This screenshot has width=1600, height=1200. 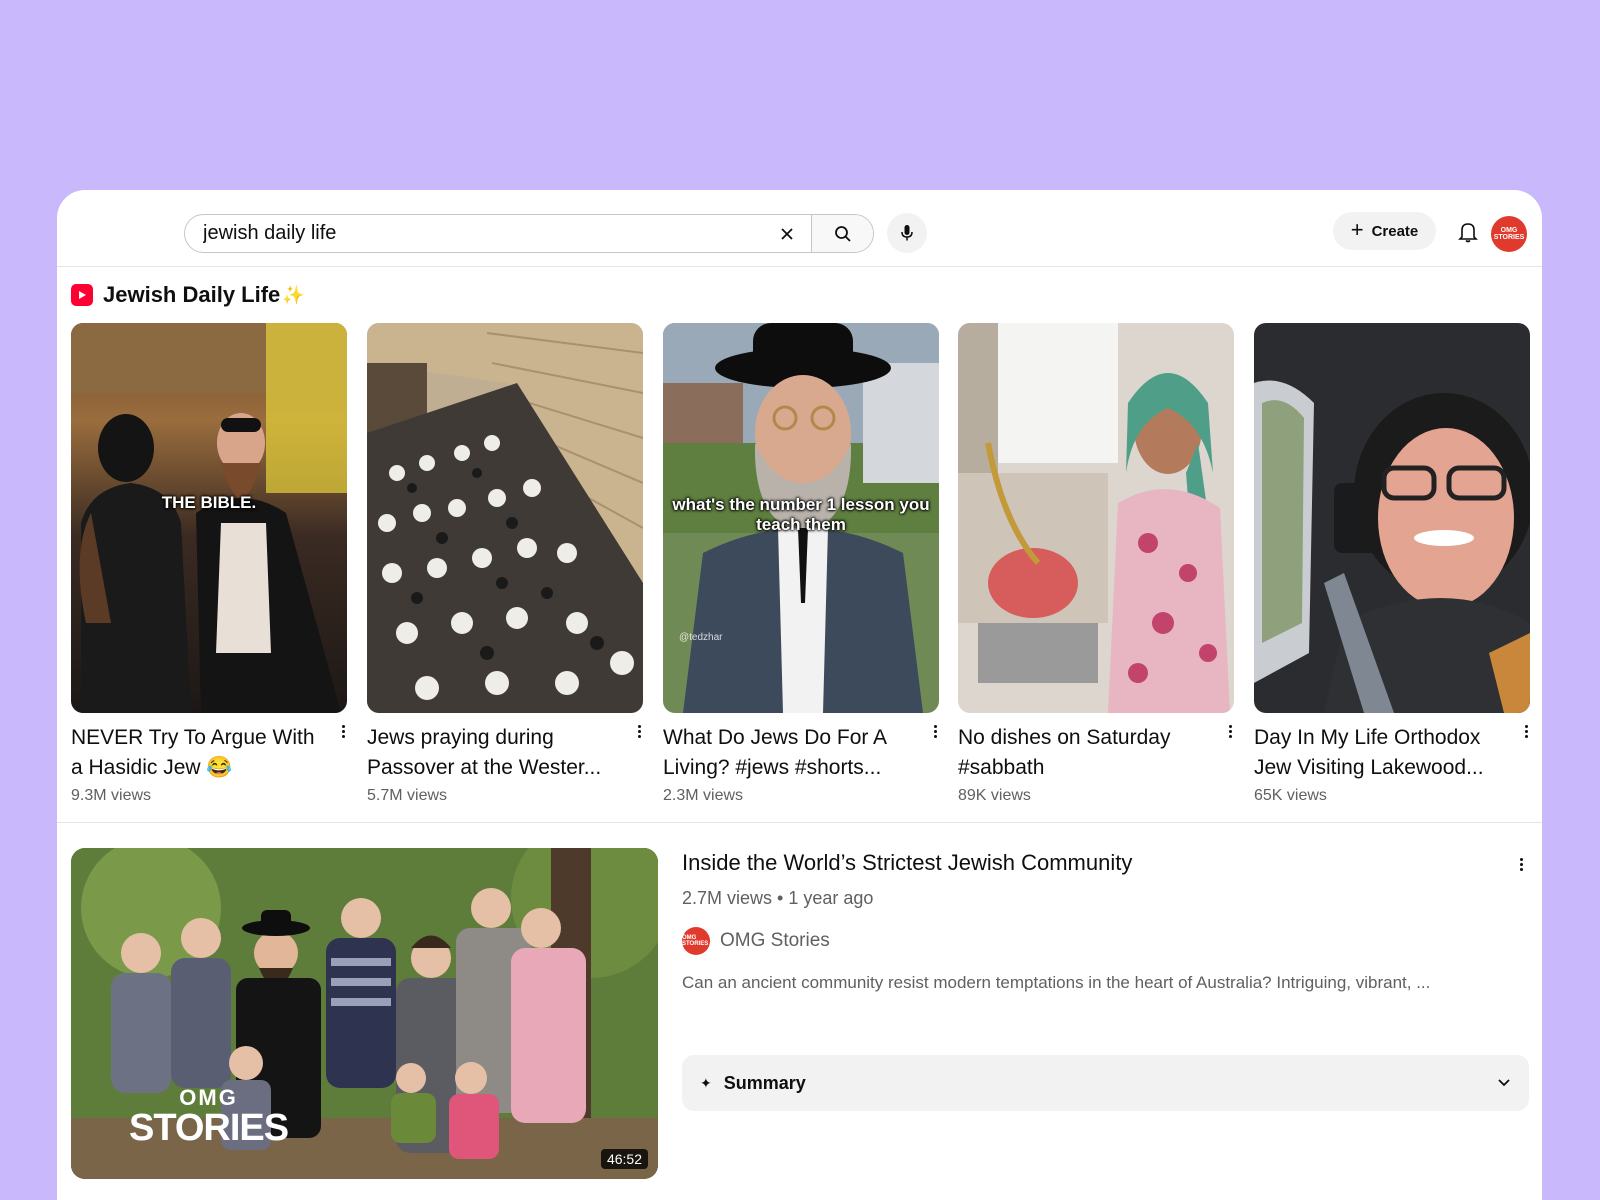 What do you see at coordinates (82, 295) in the screenshot?
I see `shorts-logo-icon` at bounding box center [82, 295].